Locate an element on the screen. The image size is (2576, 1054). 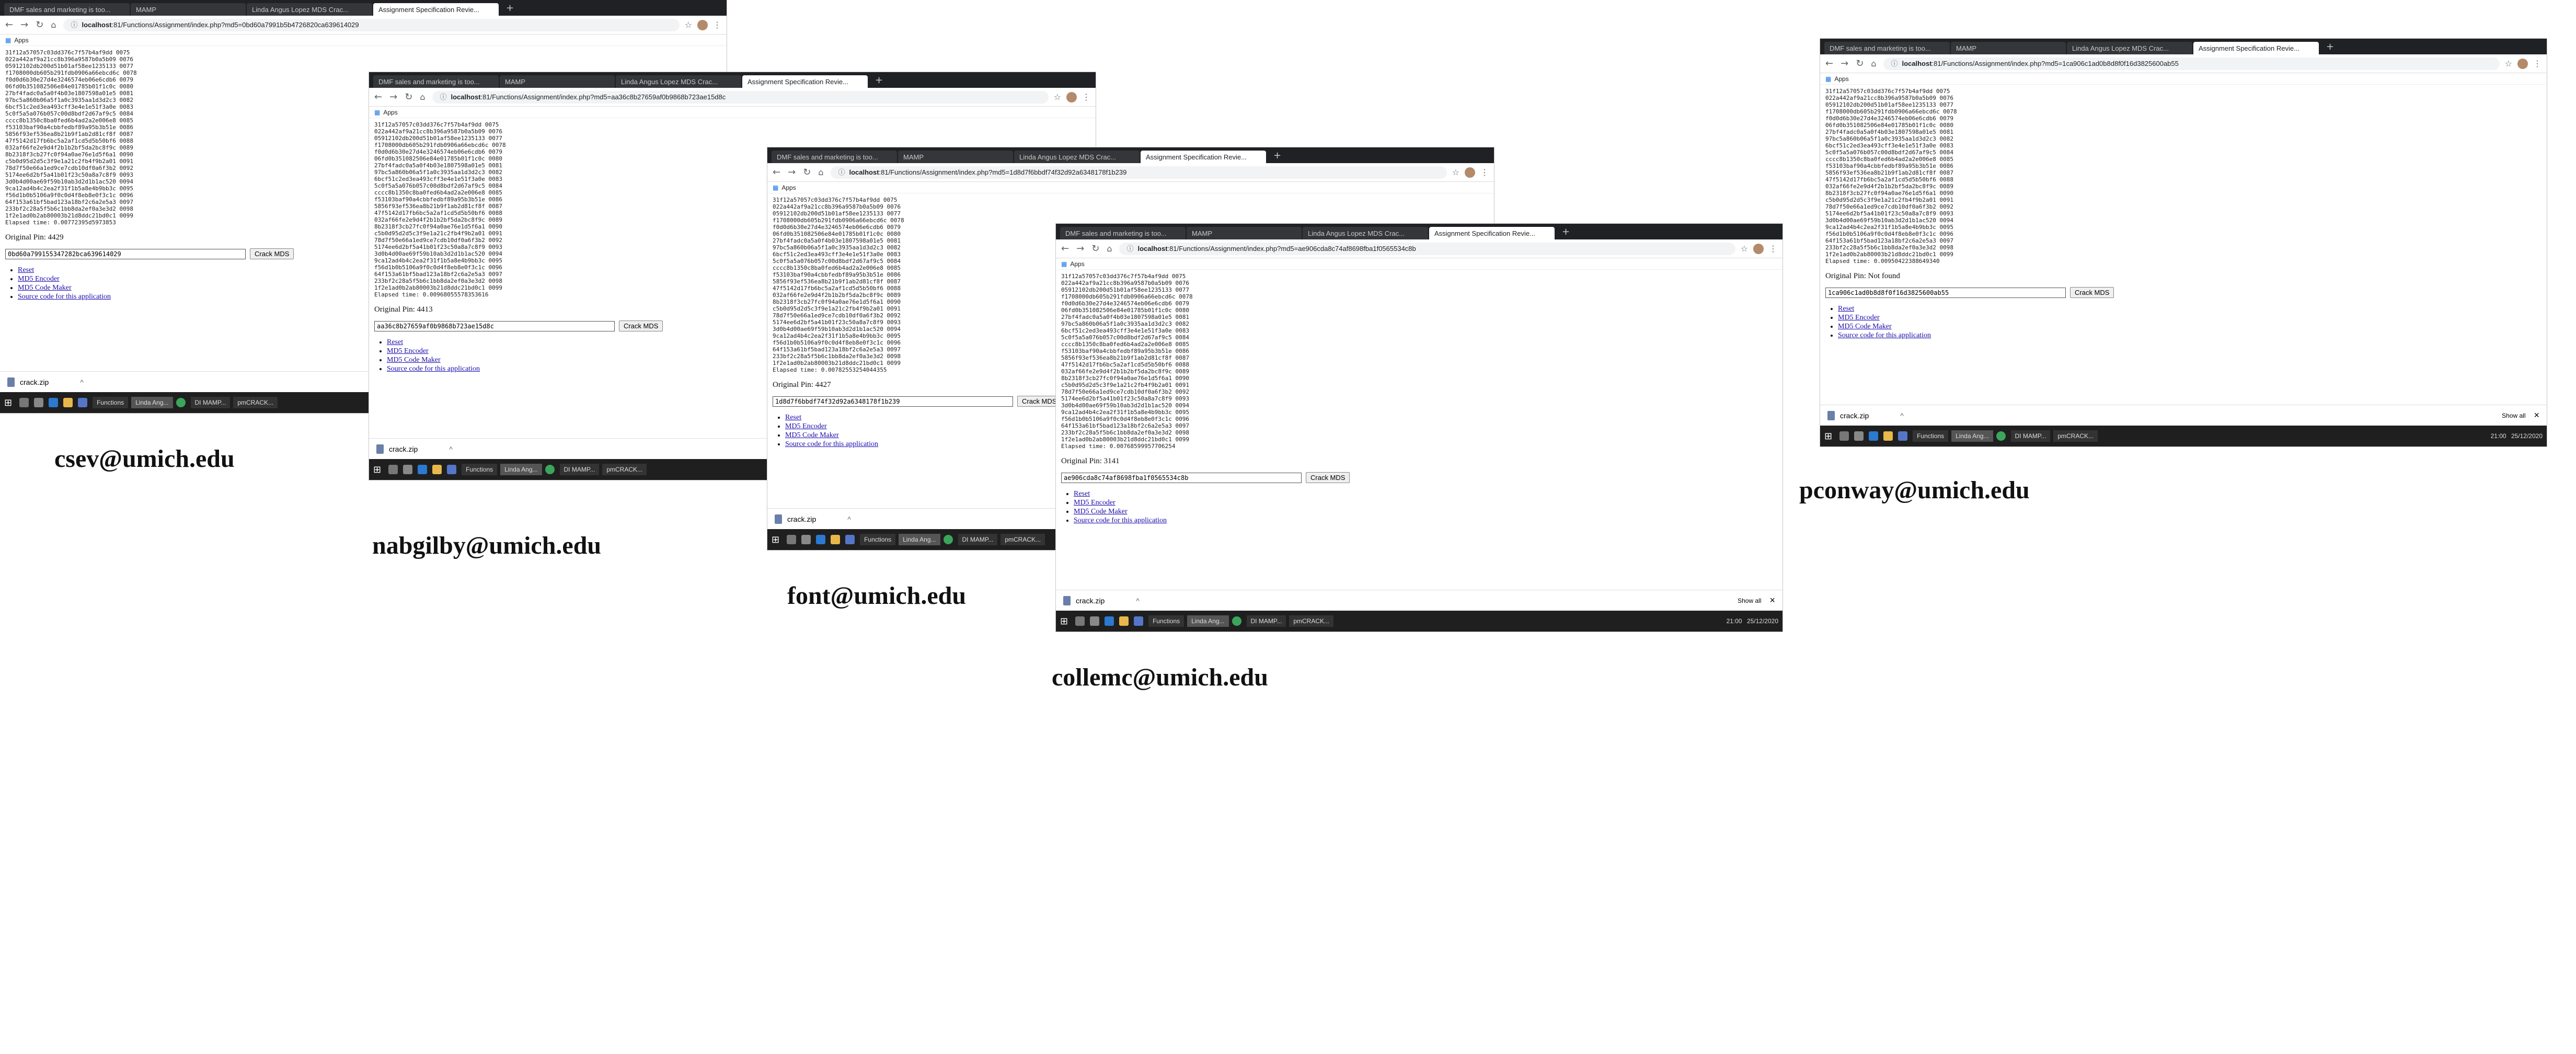
md5-input: ae906cda8c74af8698fba1f0565534c8b is located at coordinates (1181, 477).